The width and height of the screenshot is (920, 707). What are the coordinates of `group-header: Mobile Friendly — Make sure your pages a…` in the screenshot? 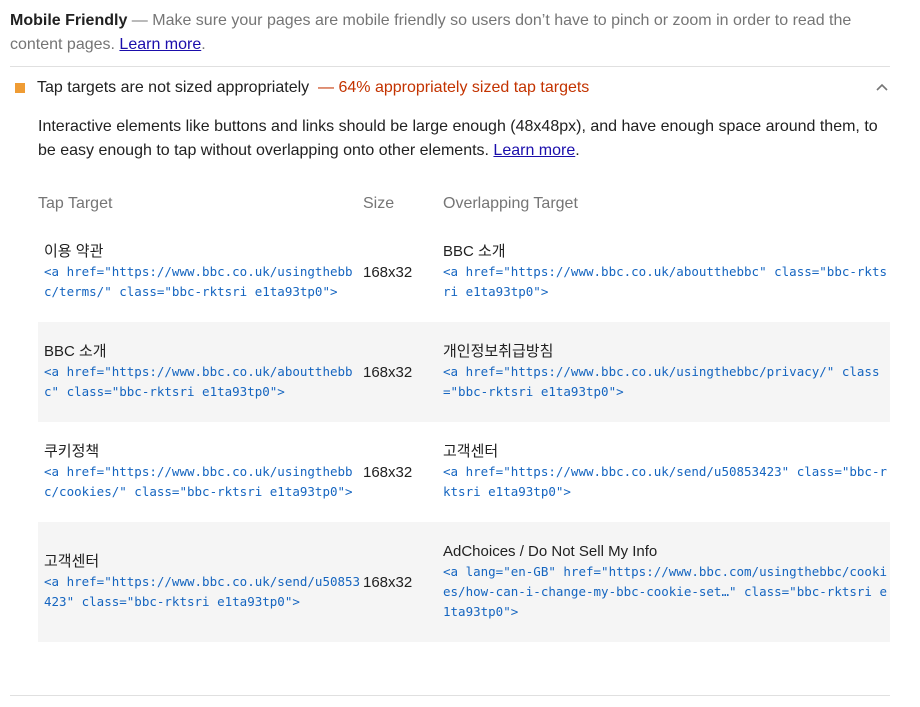 It's located at (445, 33).